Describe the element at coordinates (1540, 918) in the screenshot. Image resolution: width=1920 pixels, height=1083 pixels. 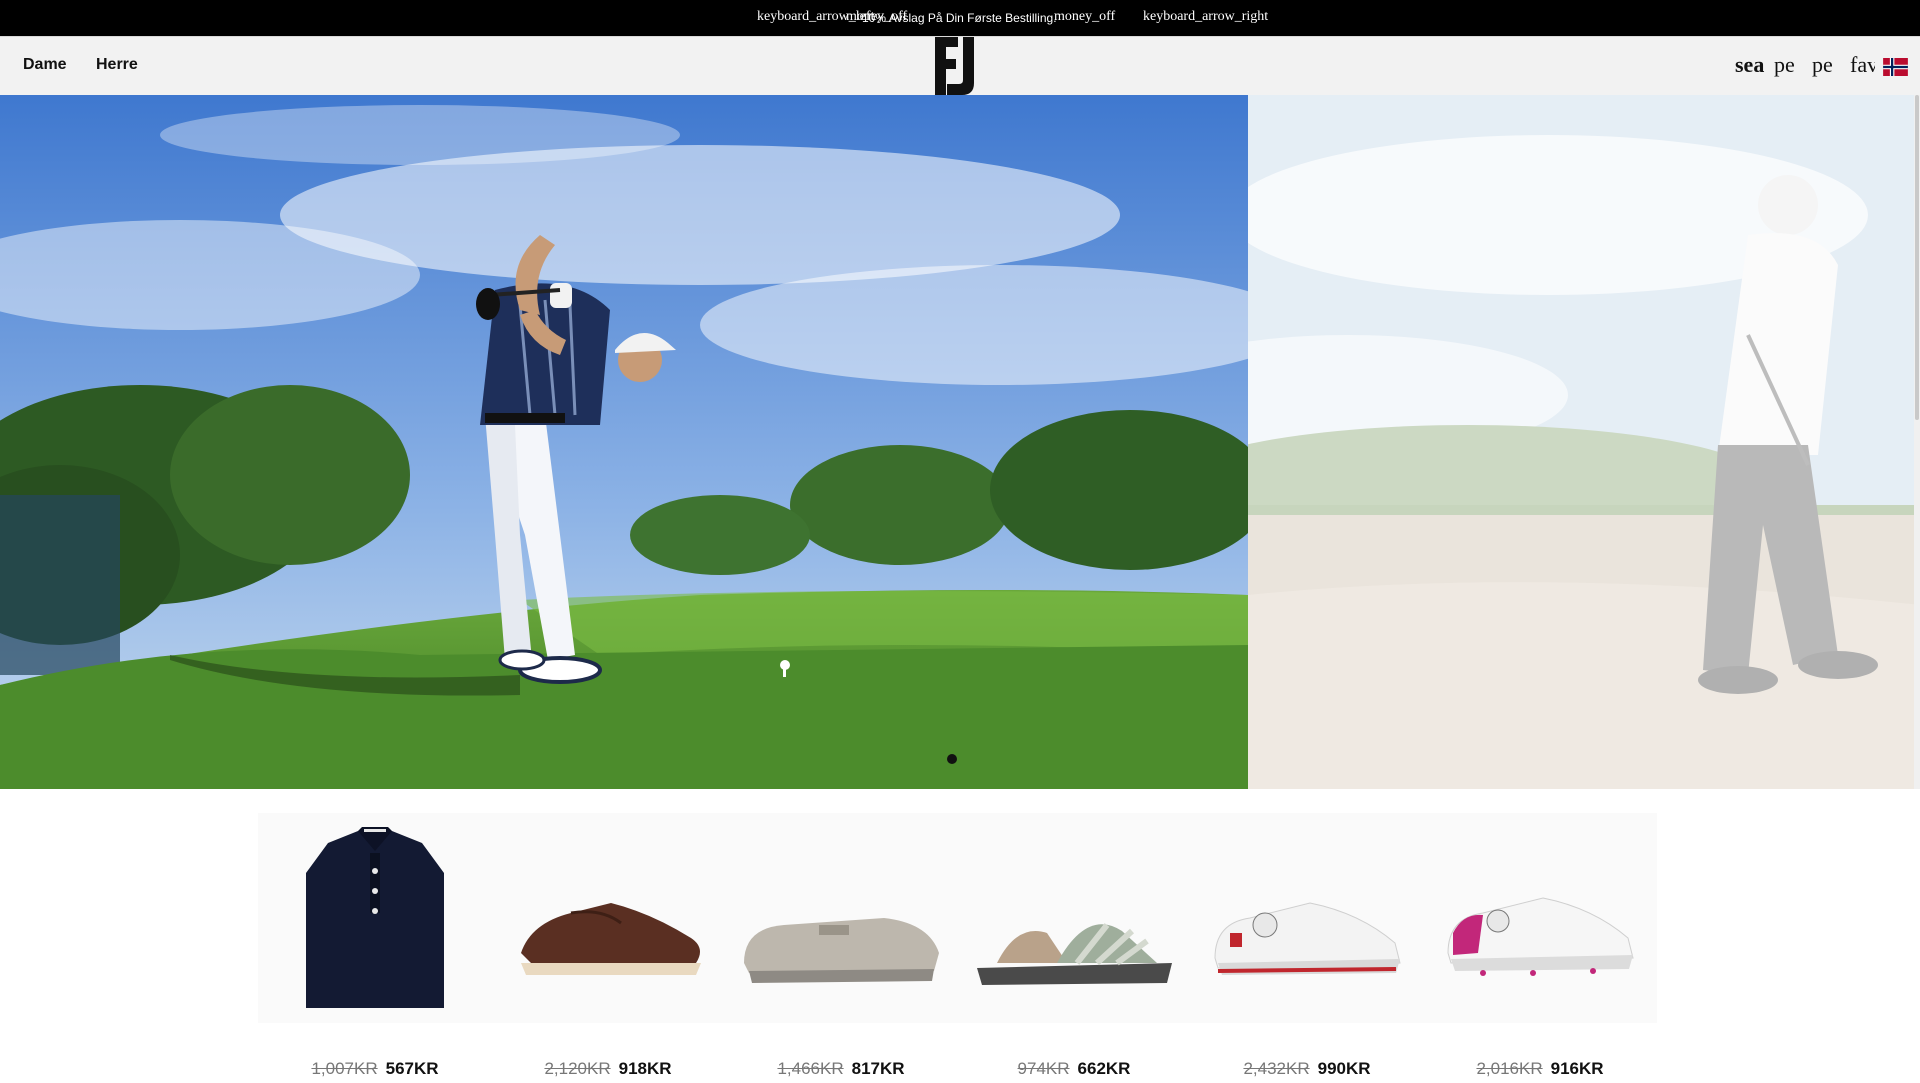
I see `product-image-white-pink-shoe` at that location.